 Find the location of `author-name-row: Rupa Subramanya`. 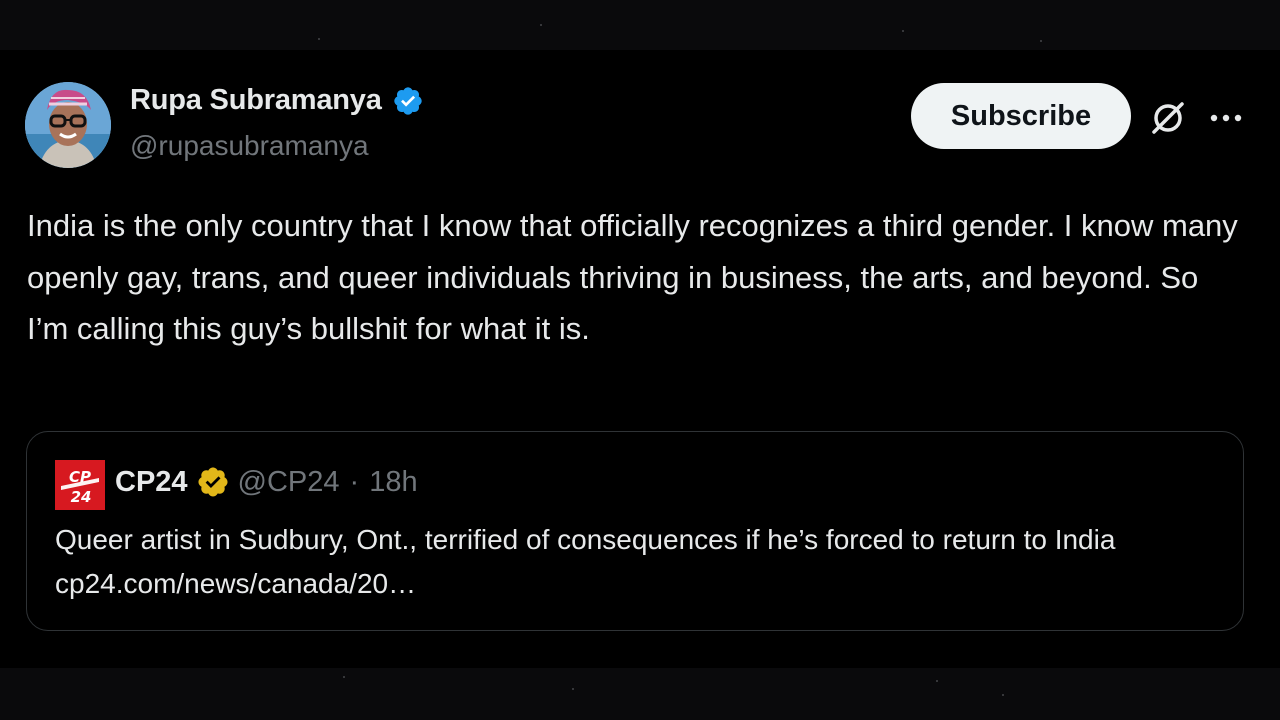

author-name-row: Rupa Subramanya is located at coordinates (277, 100).